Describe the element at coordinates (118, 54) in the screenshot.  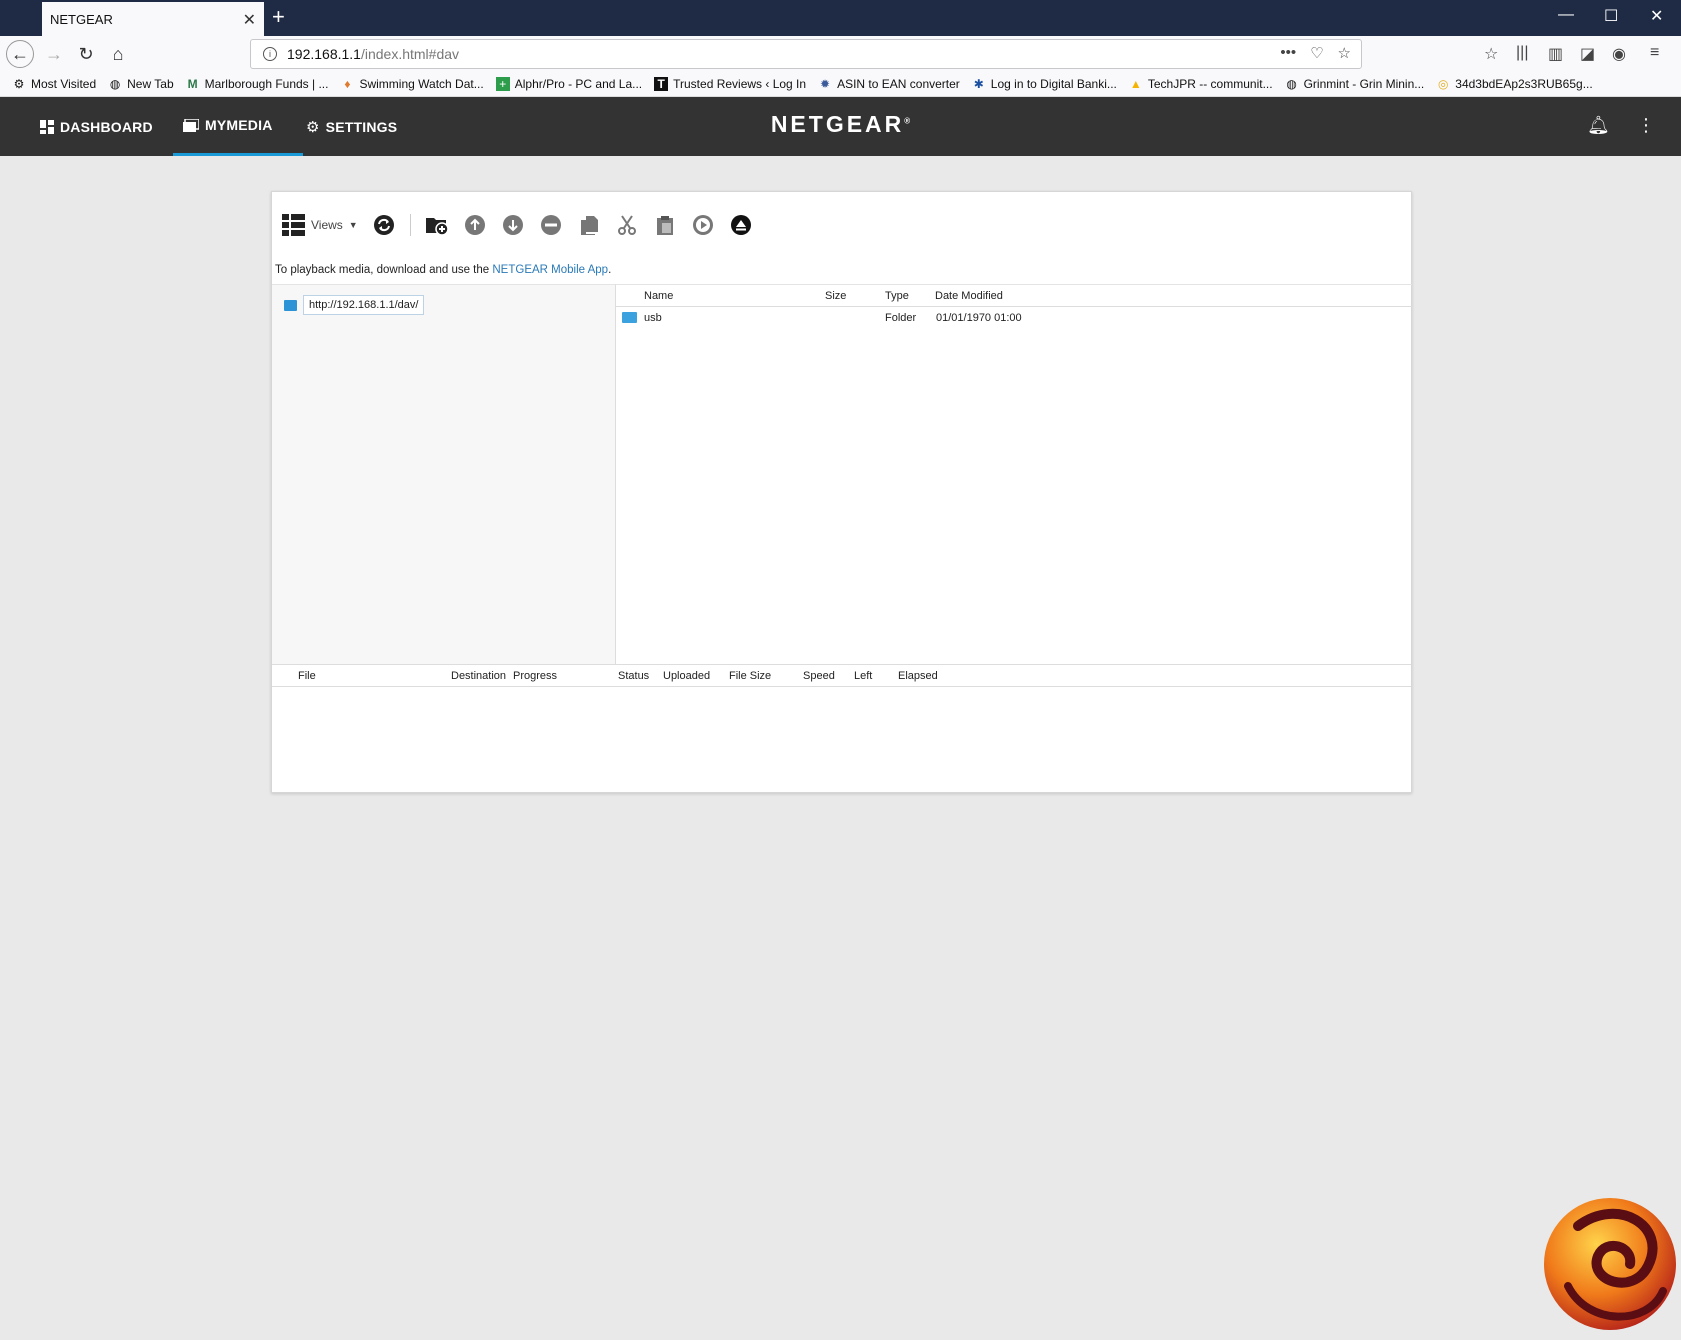
I see `home-icon: ⌂` at that location.